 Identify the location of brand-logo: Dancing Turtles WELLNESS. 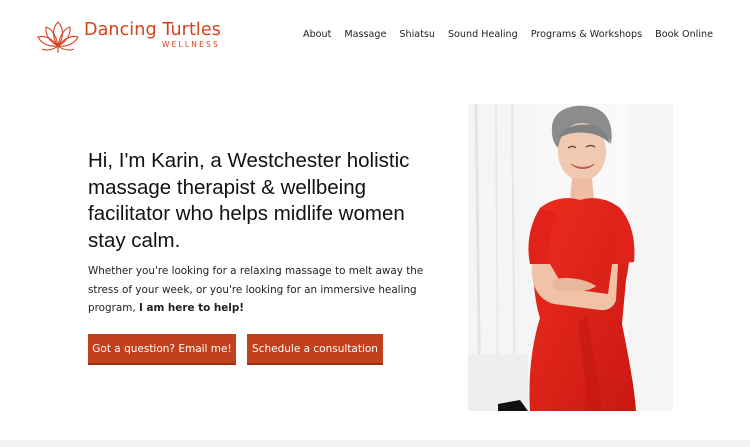
(128, 35).